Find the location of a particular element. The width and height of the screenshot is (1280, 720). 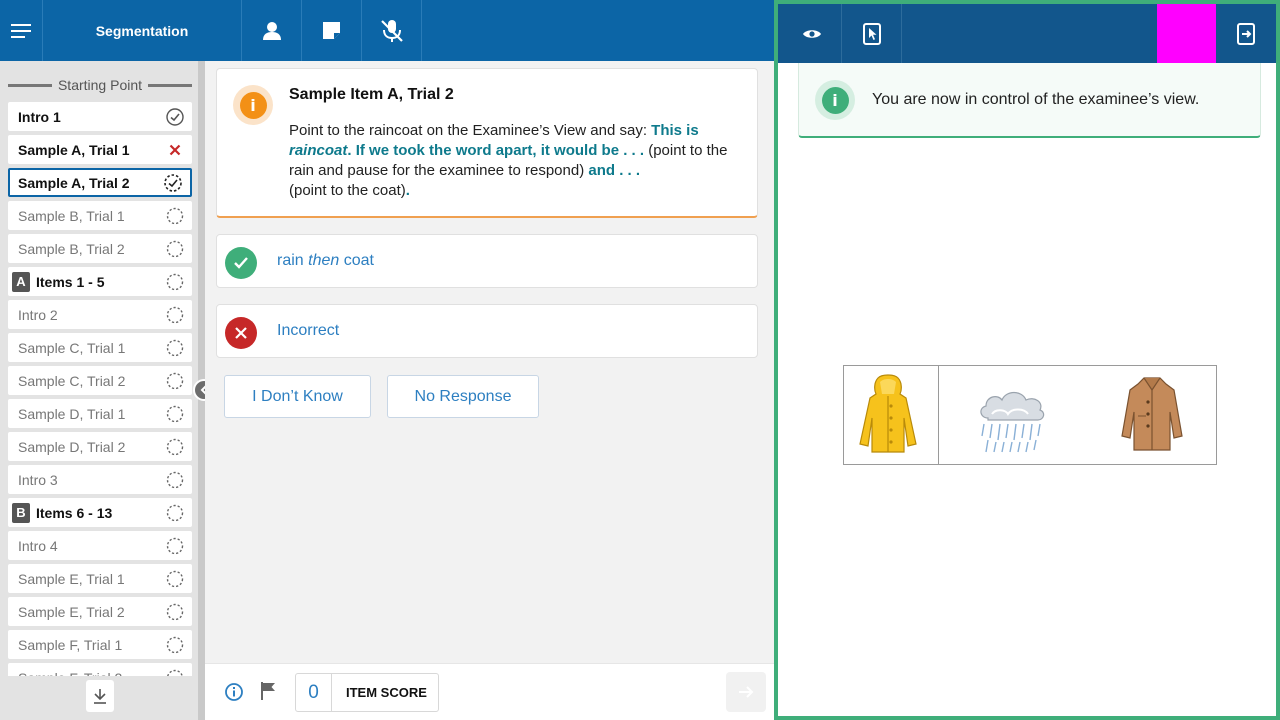

correct-check-badge is located at coordinates (241, 263).